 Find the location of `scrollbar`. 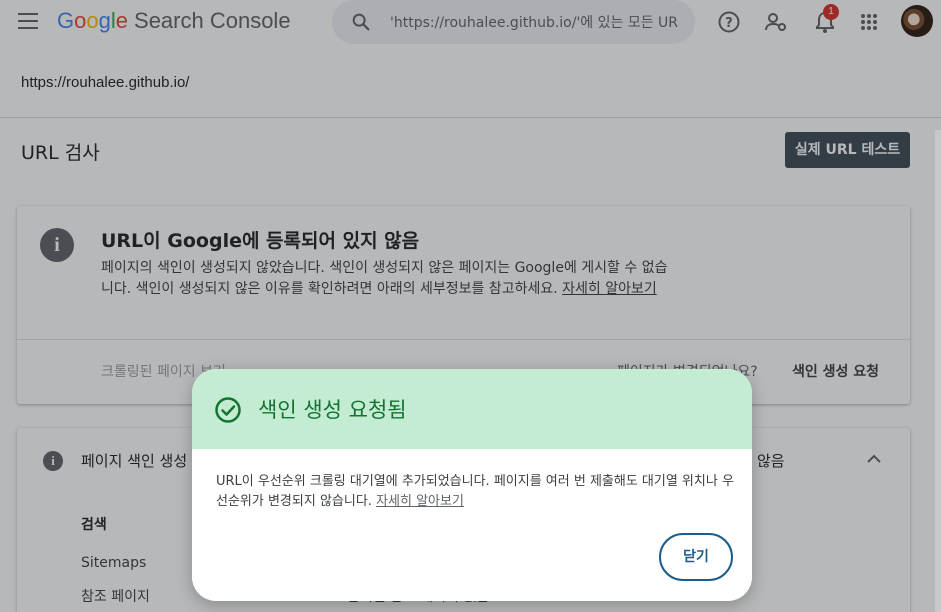

scrollbar is located at coordinates (938, 371).